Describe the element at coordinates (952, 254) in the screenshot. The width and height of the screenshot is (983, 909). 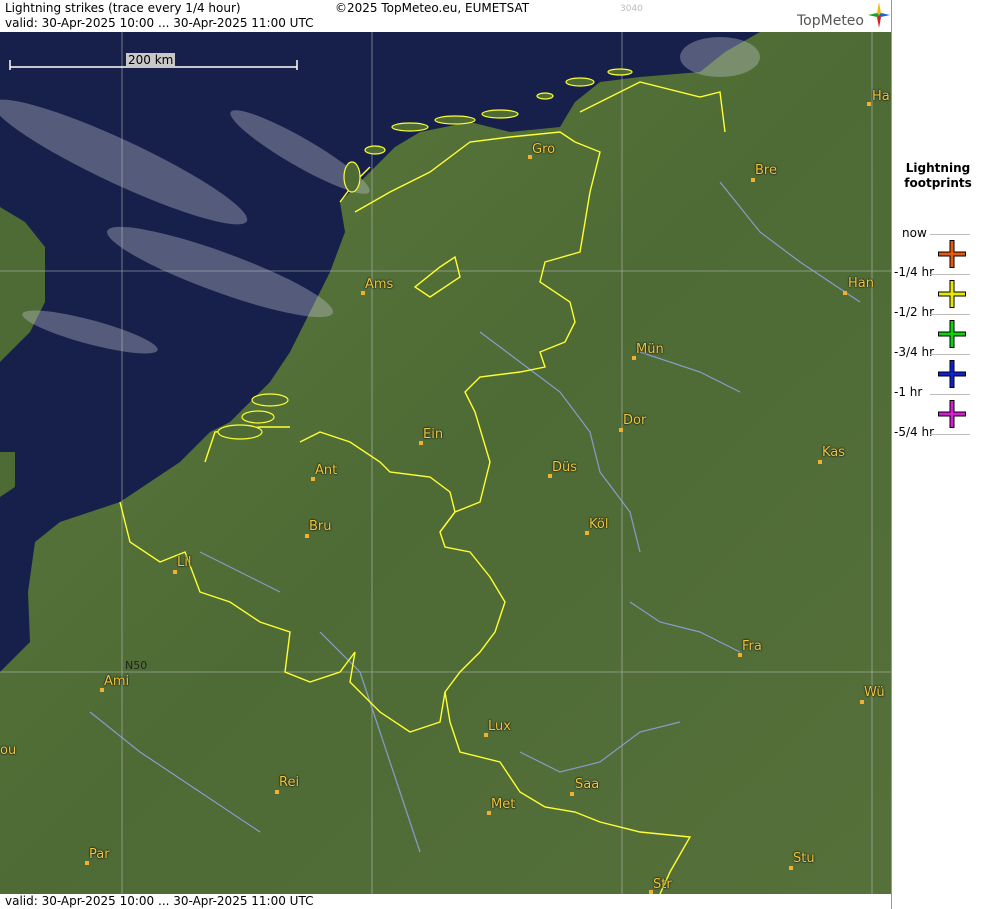
I see `cross-icon-quarter-hour` at that location.